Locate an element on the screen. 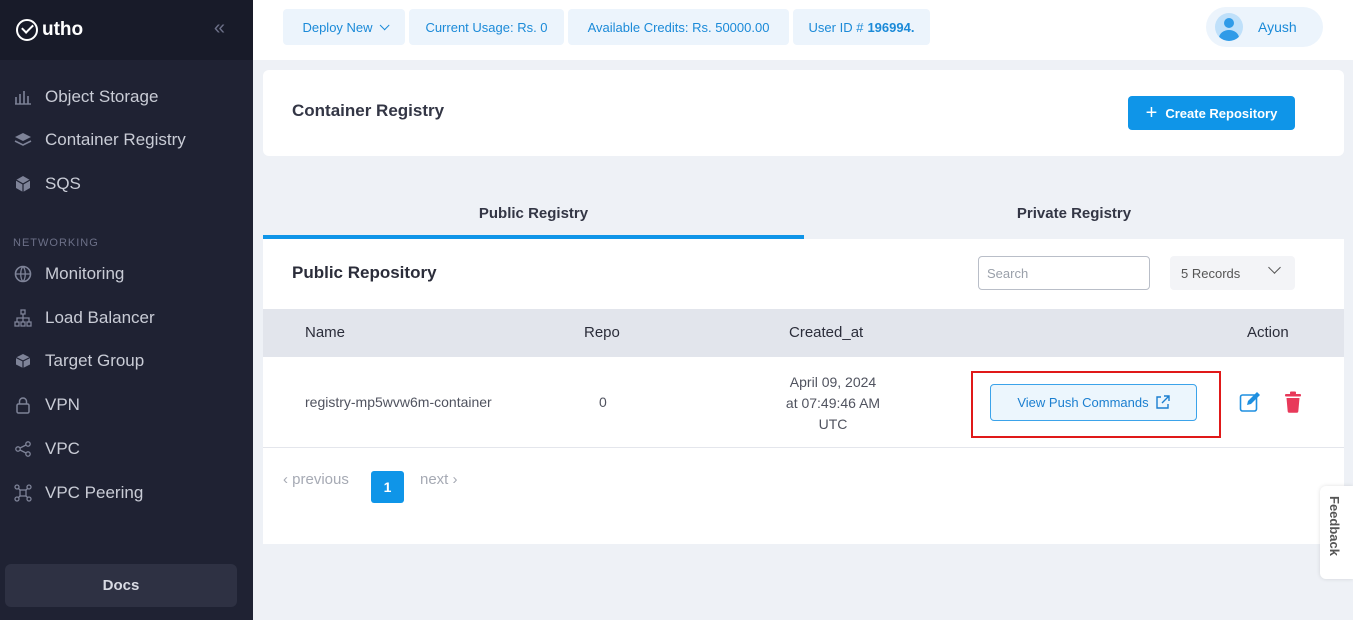  sidebar-item-label: Container Registry is located at coordinates (115, 139).